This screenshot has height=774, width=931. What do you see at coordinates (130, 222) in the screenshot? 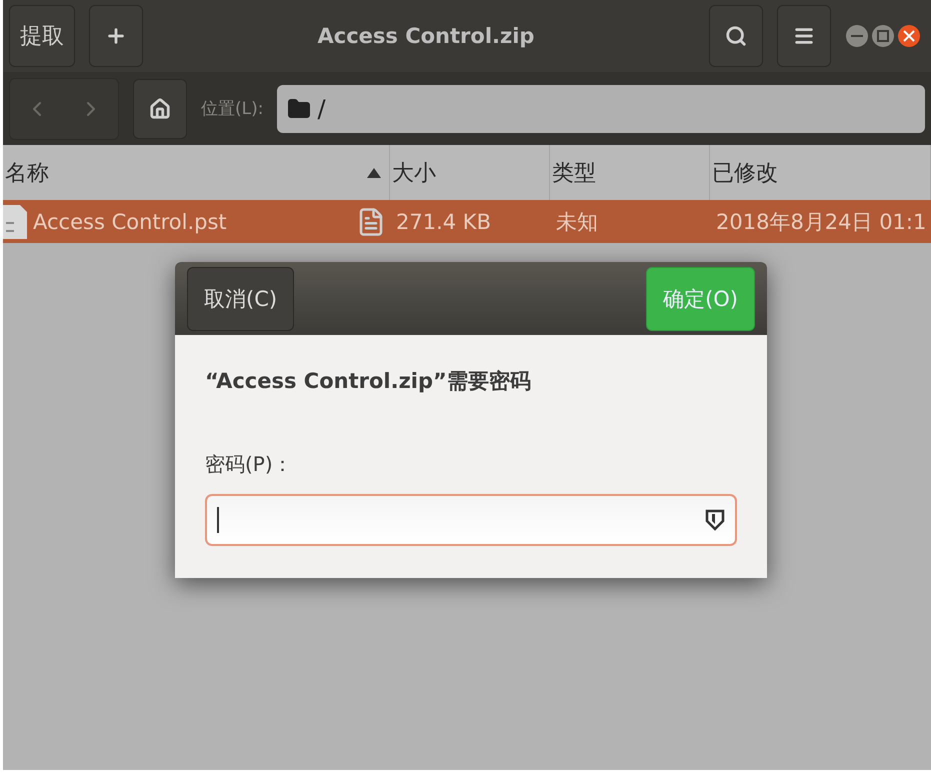
I see `file-name: Access Control.pst` at bounding box center [130, 222].